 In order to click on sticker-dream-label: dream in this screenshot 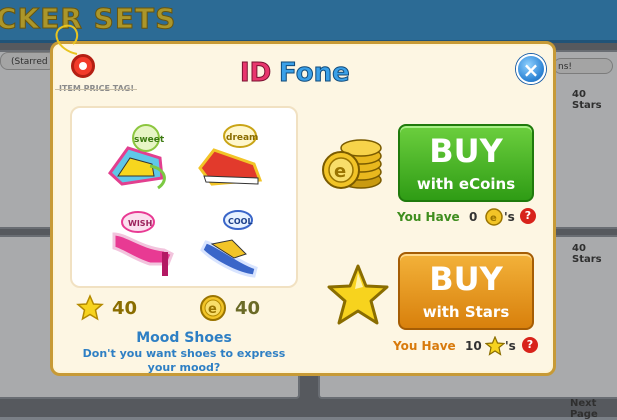, I will do `click(242, 138)`.